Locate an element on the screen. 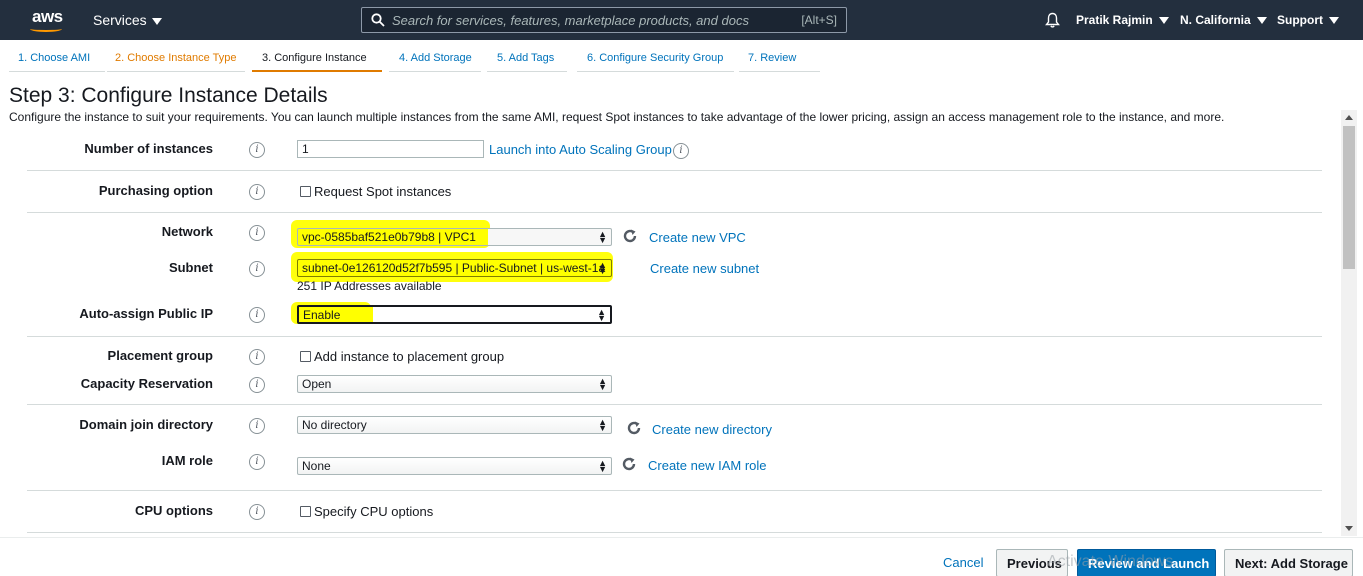  vertical-scrollbar is located at coordinates (1349, 323).